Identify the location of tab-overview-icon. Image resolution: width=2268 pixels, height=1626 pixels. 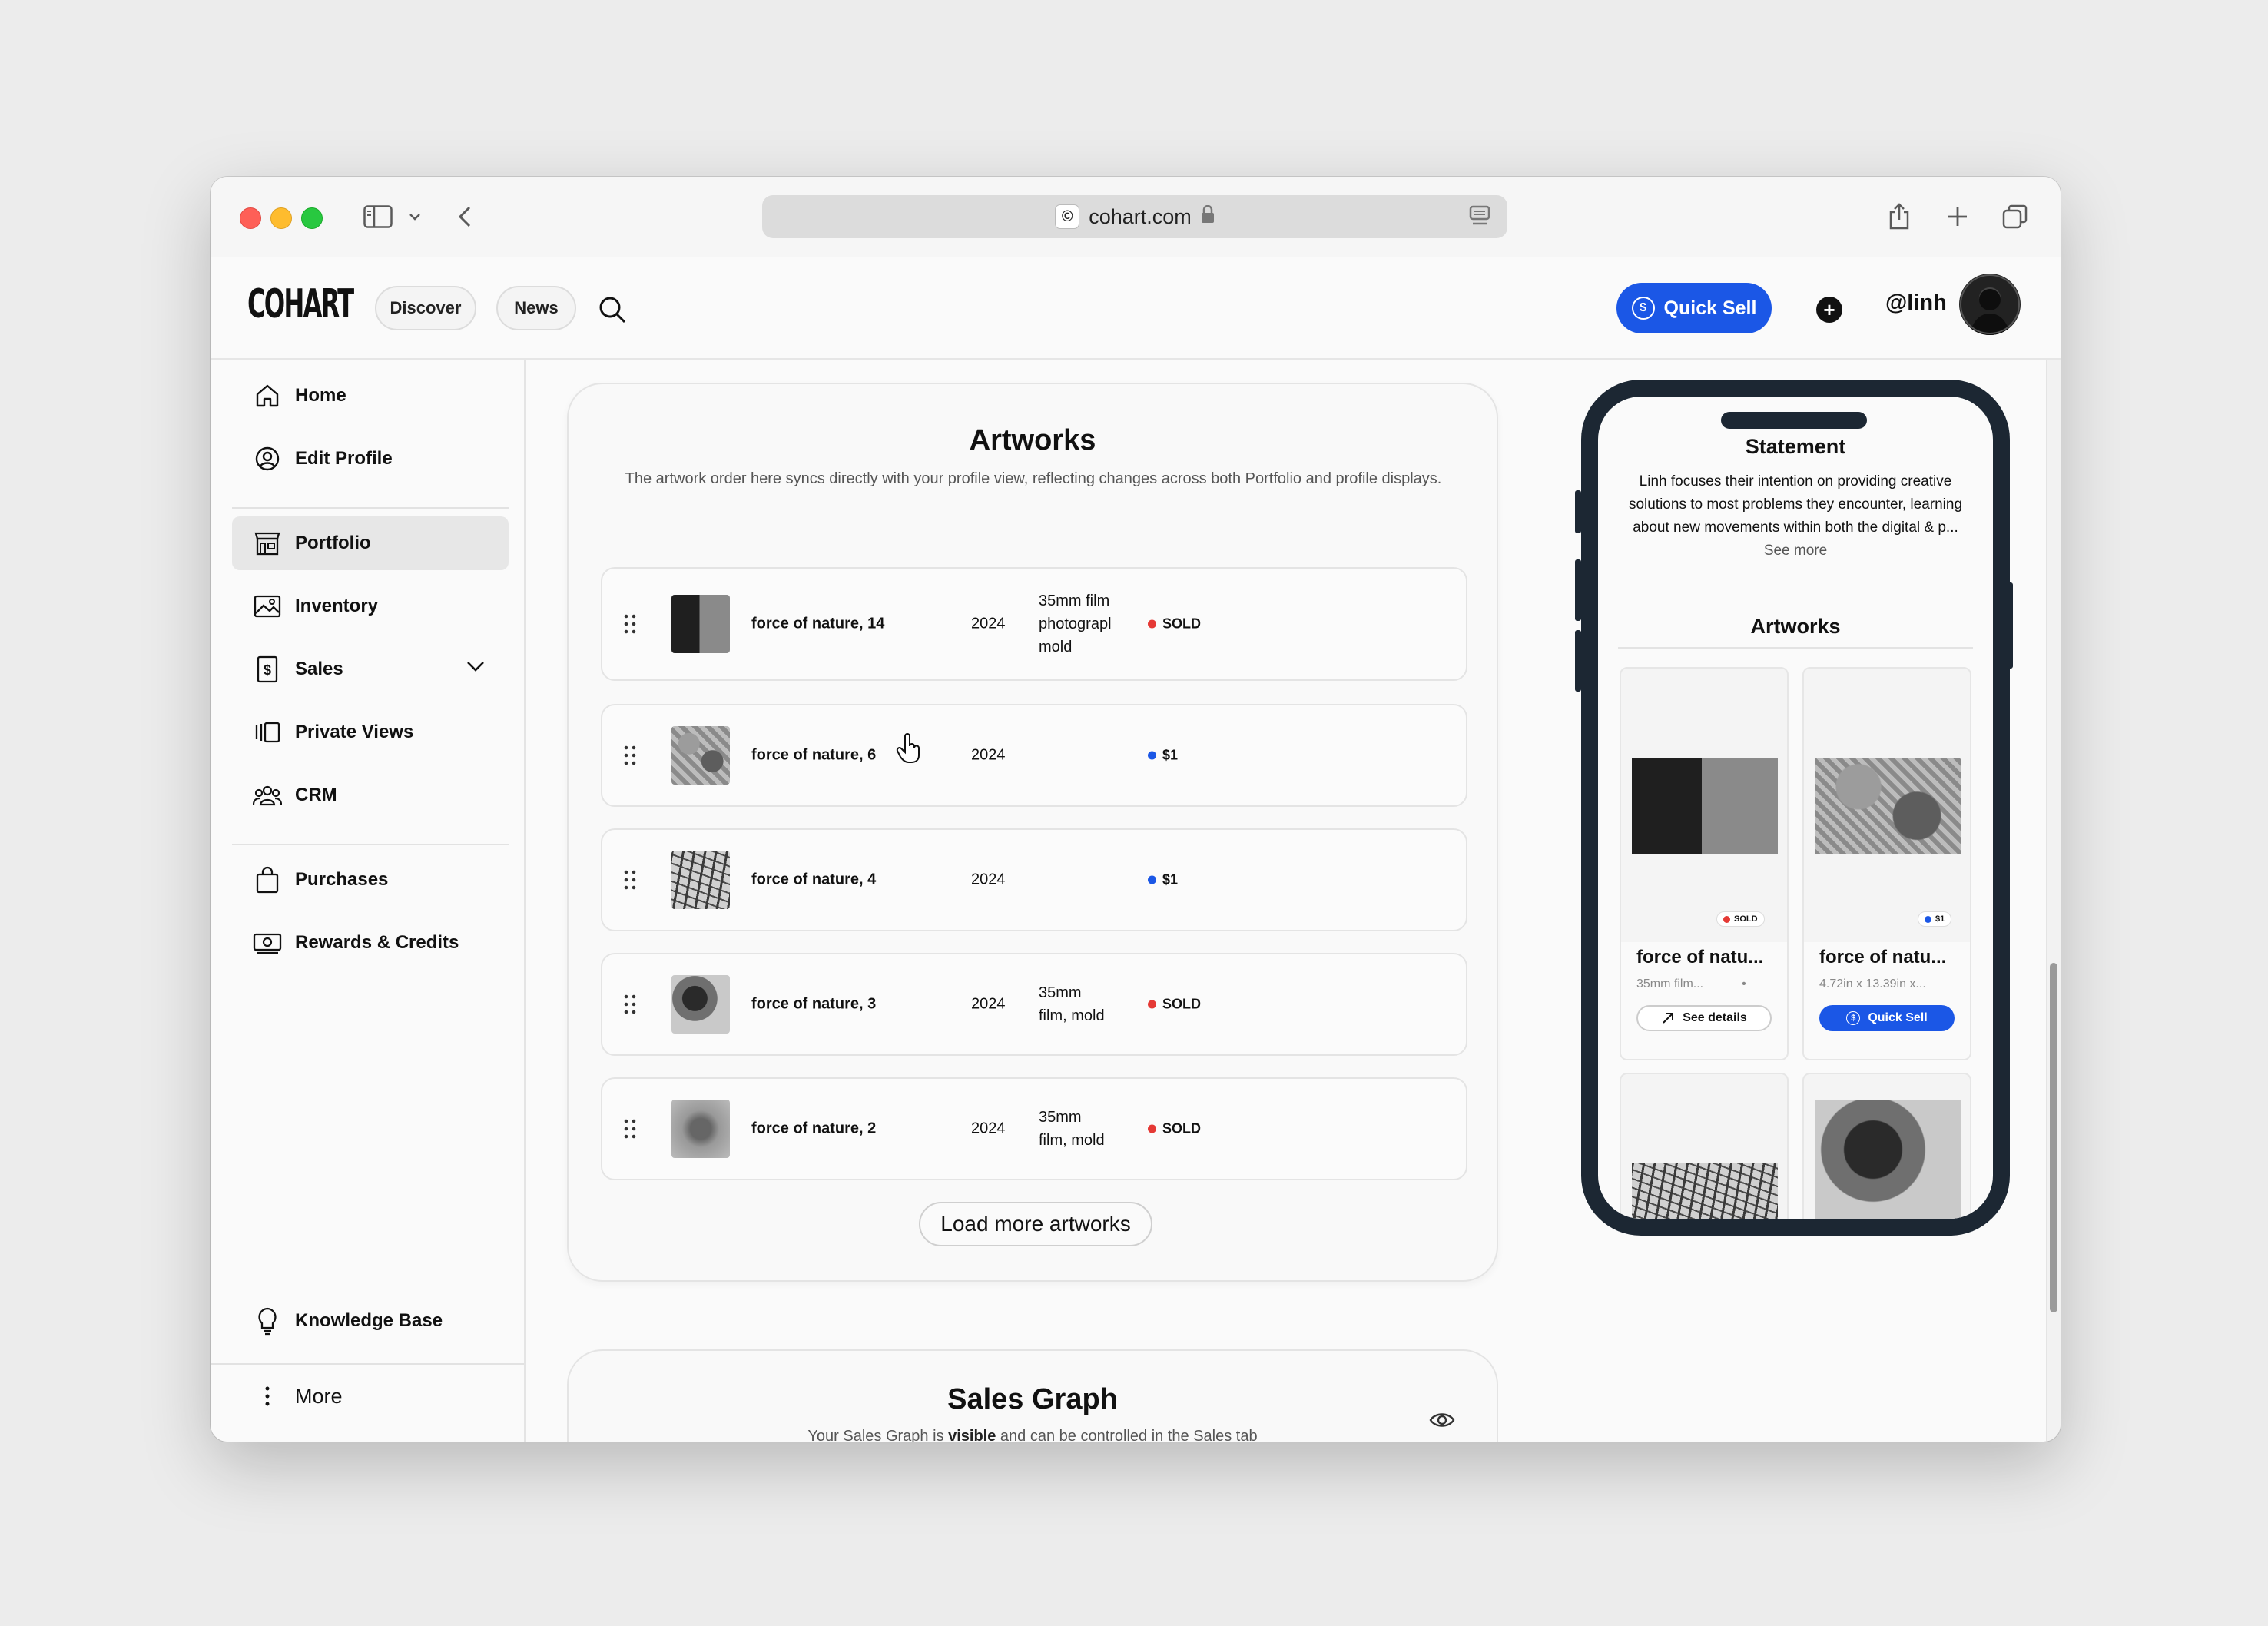
(2015, 217).